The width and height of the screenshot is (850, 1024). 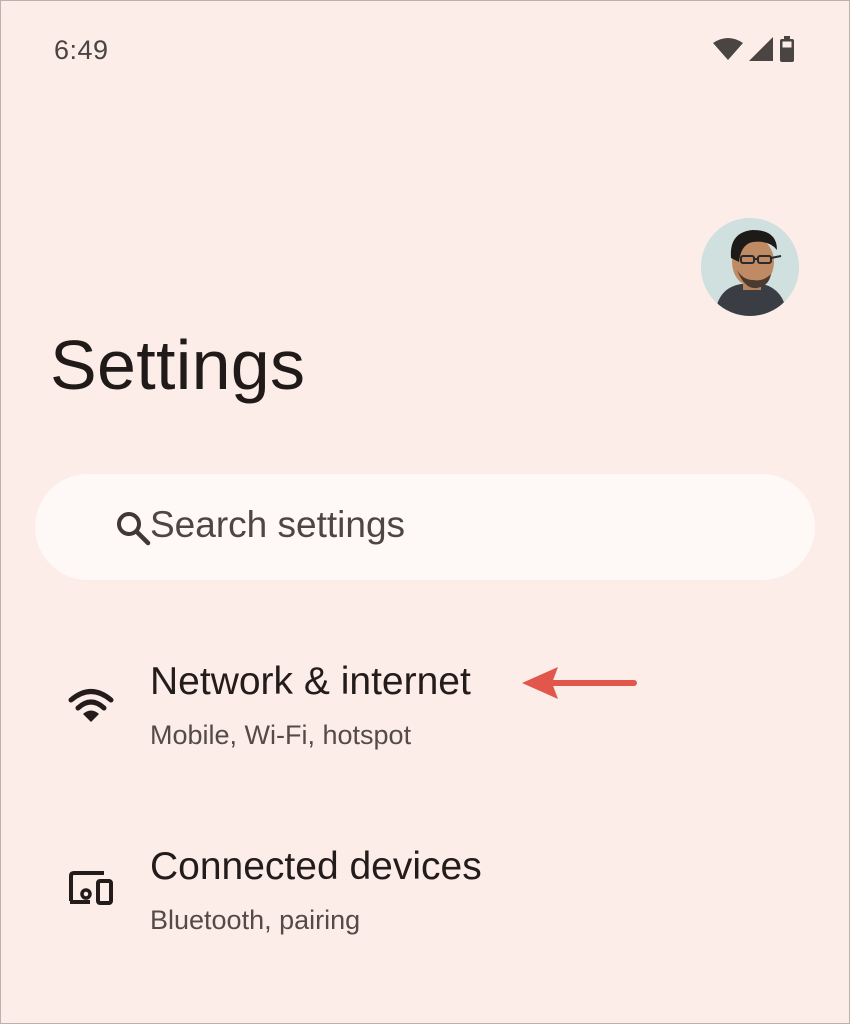 What do you see at coordinates (761, 49) in the screenshot?
I see `cellular-signal-icon` at bounding box center [761, 49].